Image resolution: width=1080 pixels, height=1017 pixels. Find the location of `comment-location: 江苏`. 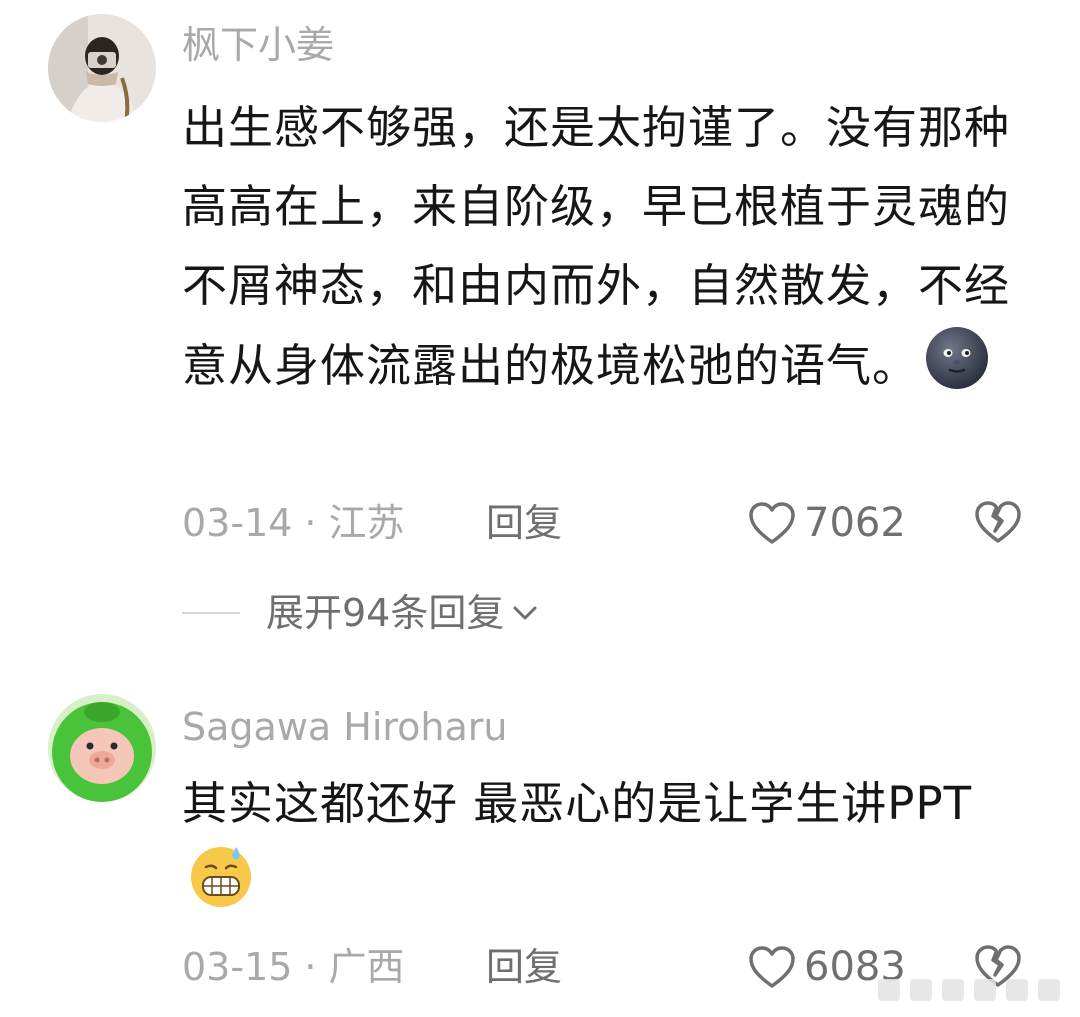

comment-location: 江苏 is located at coordinates (366, 523).